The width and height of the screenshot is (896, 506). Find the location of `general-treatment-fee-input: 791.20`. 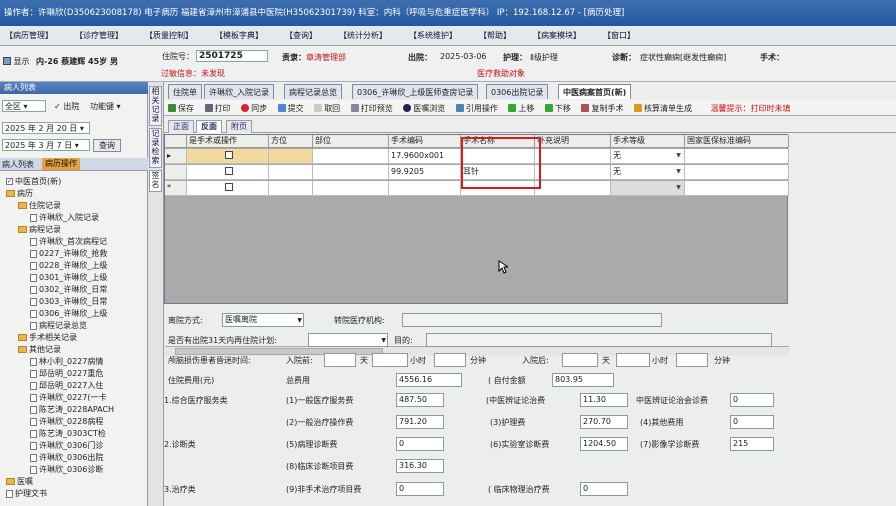

general-treatment-fee-input: 791.20 is located at coordinates (420, 422).